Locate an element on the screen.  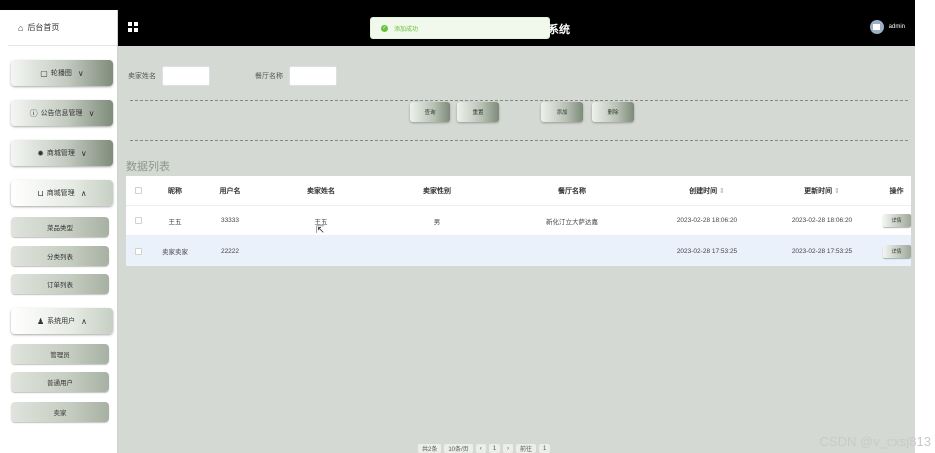
sidebar-item-dish-type: 菜品类型 is located at coordinates (60, 227).